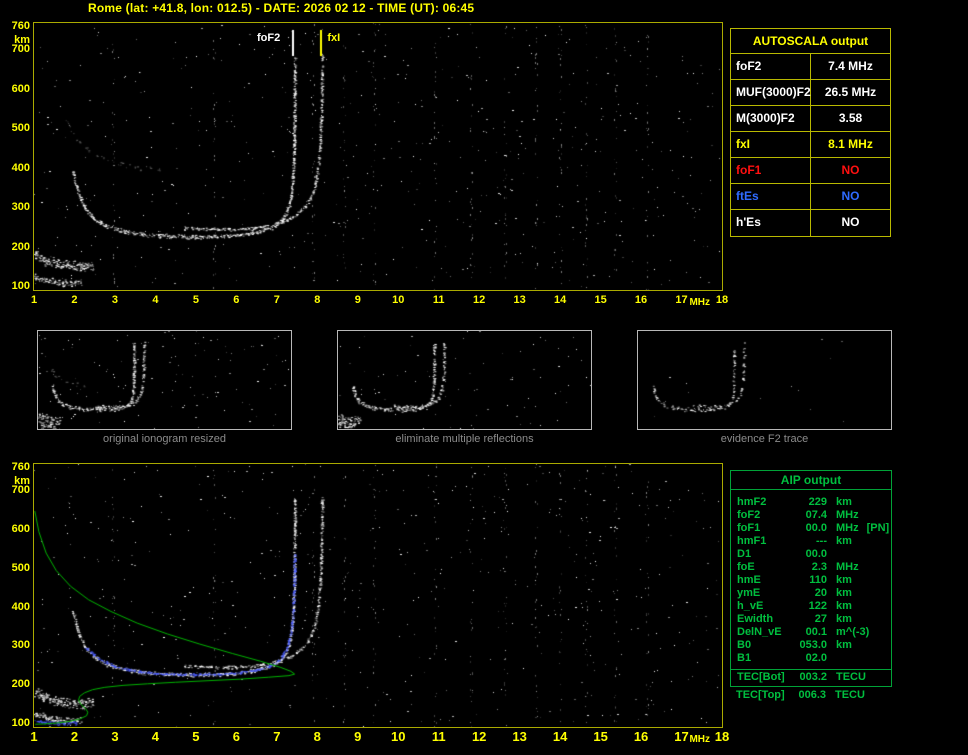 The image size is (968, 755). What do you see at coordinates (816, 658) in the screenshot?
I see `aip-row-B1-value: 02.0` at bounding box center [816, 658].